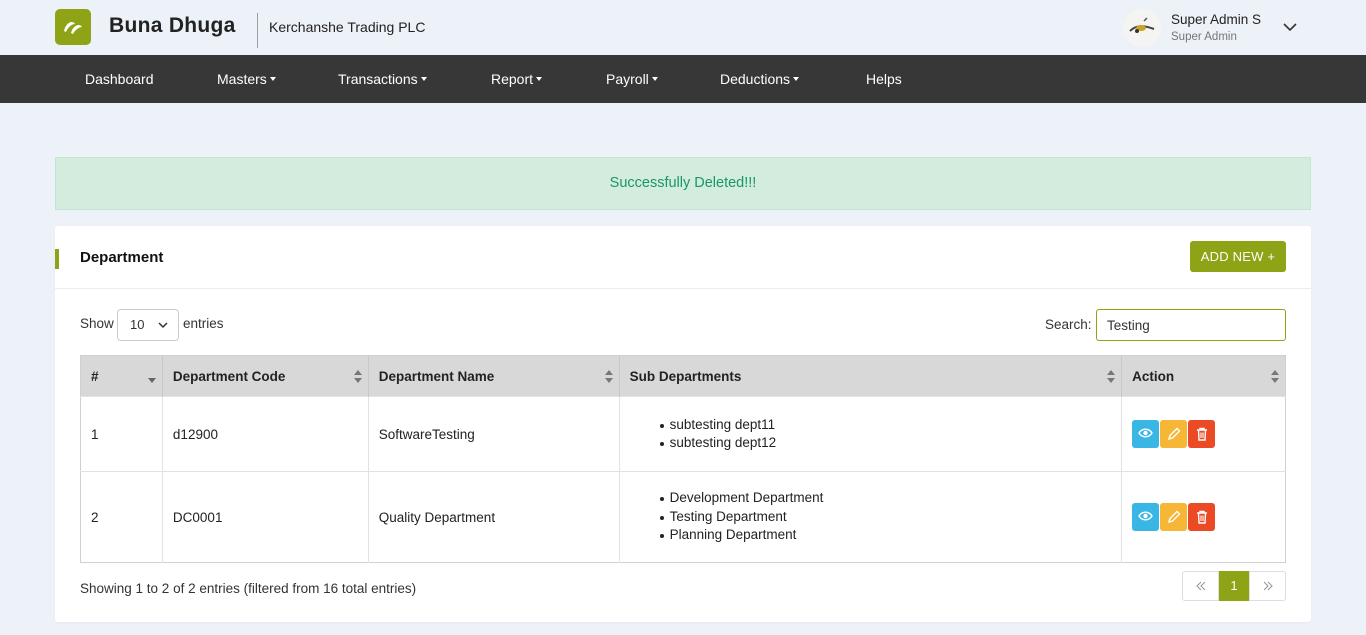  I want to click on sub-department-item: Testing Department, so click(885, 517).